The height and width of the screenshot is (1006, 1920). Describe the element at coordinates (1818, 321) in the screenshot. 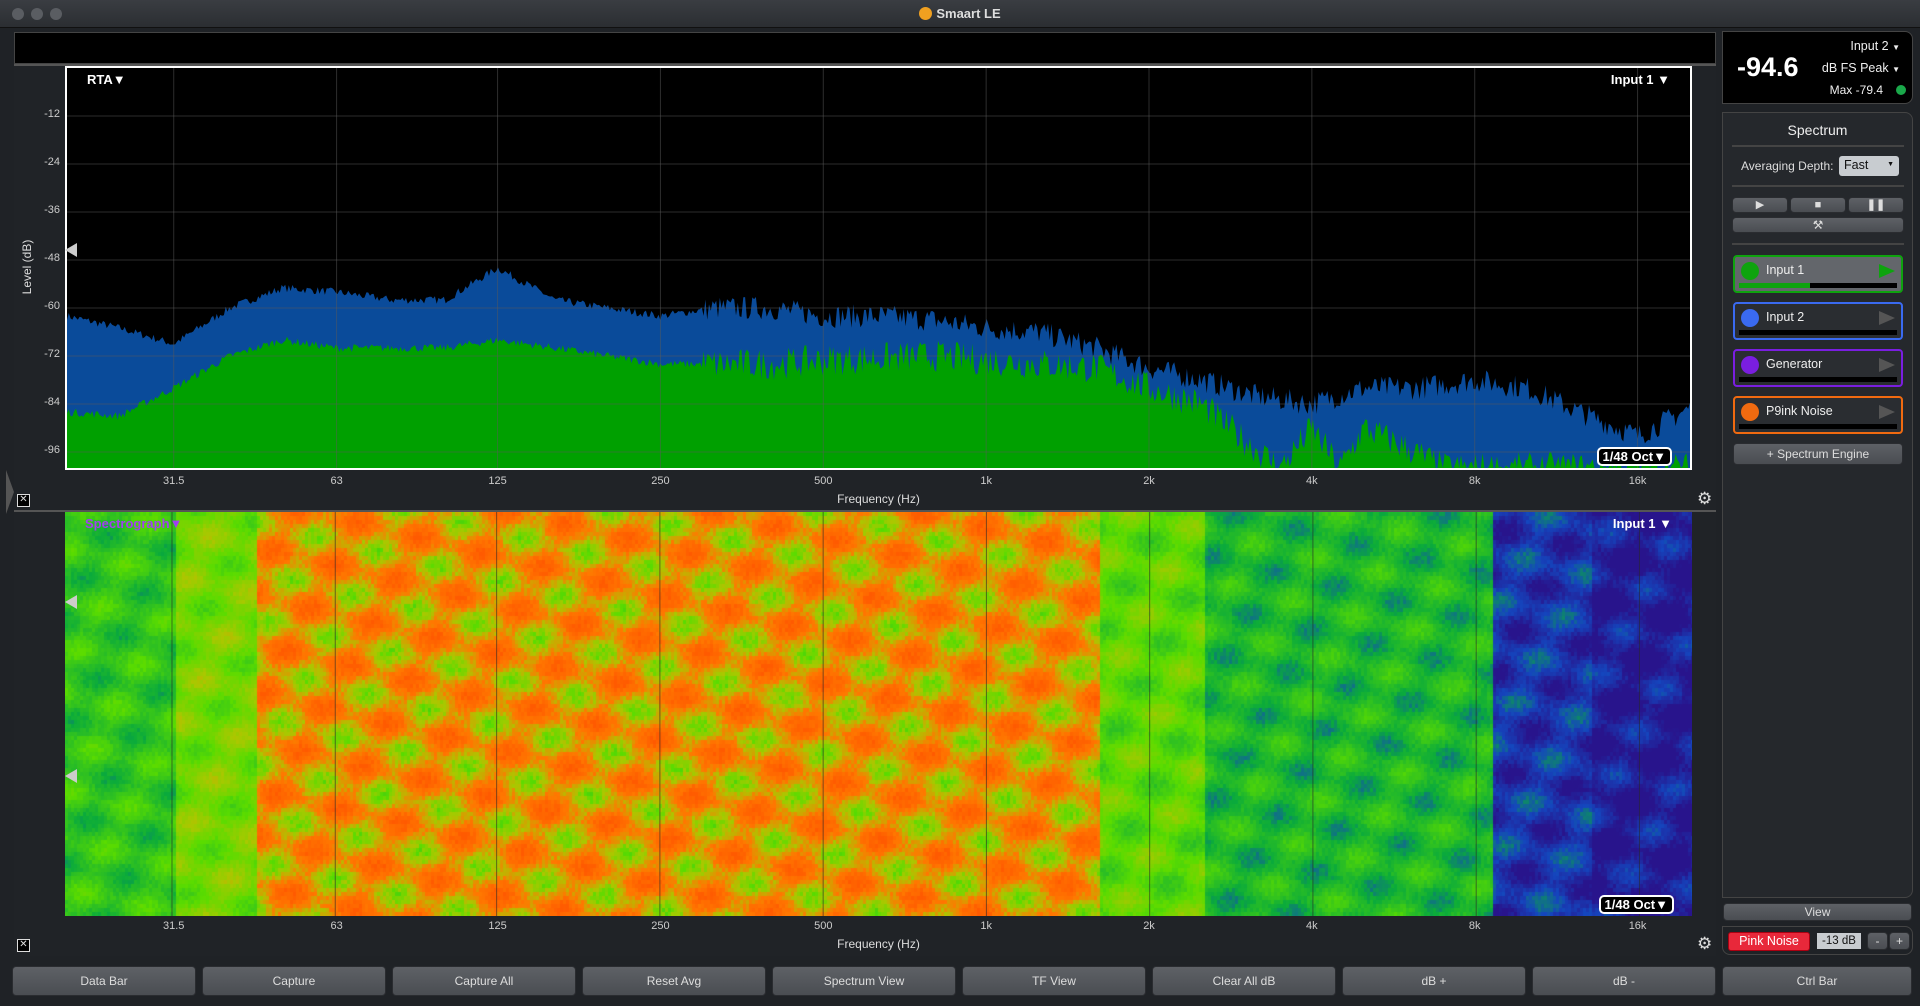

I see `engine-card-input-2: Input 2` at that location.